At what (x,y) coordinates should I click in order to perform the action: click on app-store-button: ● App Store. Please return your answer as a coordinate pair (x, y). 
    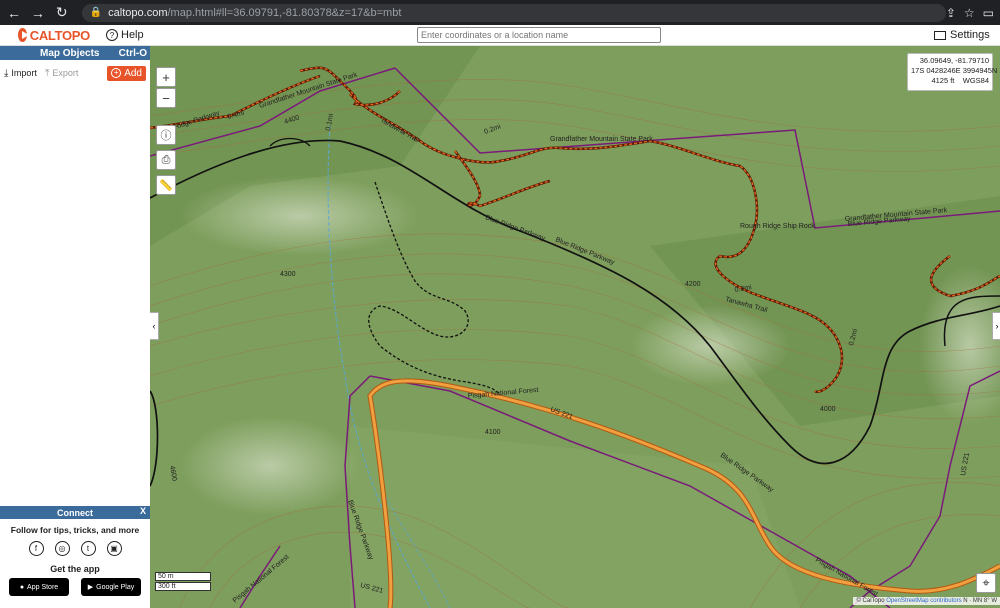
    Looking at the image, I should click on (39, 587).